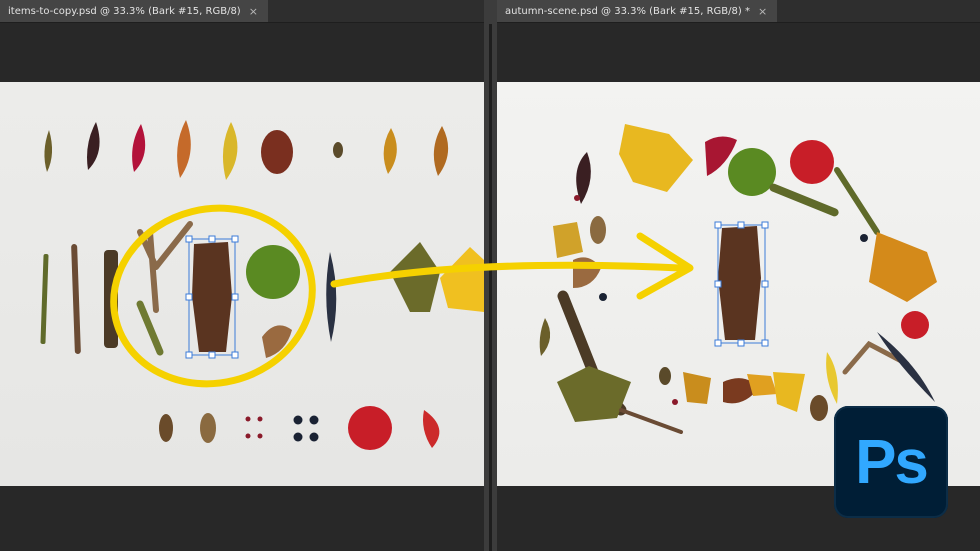 This screenshot has height=551, width=980. I want to click on photoshop-logo: Ps, so click(891, 462).